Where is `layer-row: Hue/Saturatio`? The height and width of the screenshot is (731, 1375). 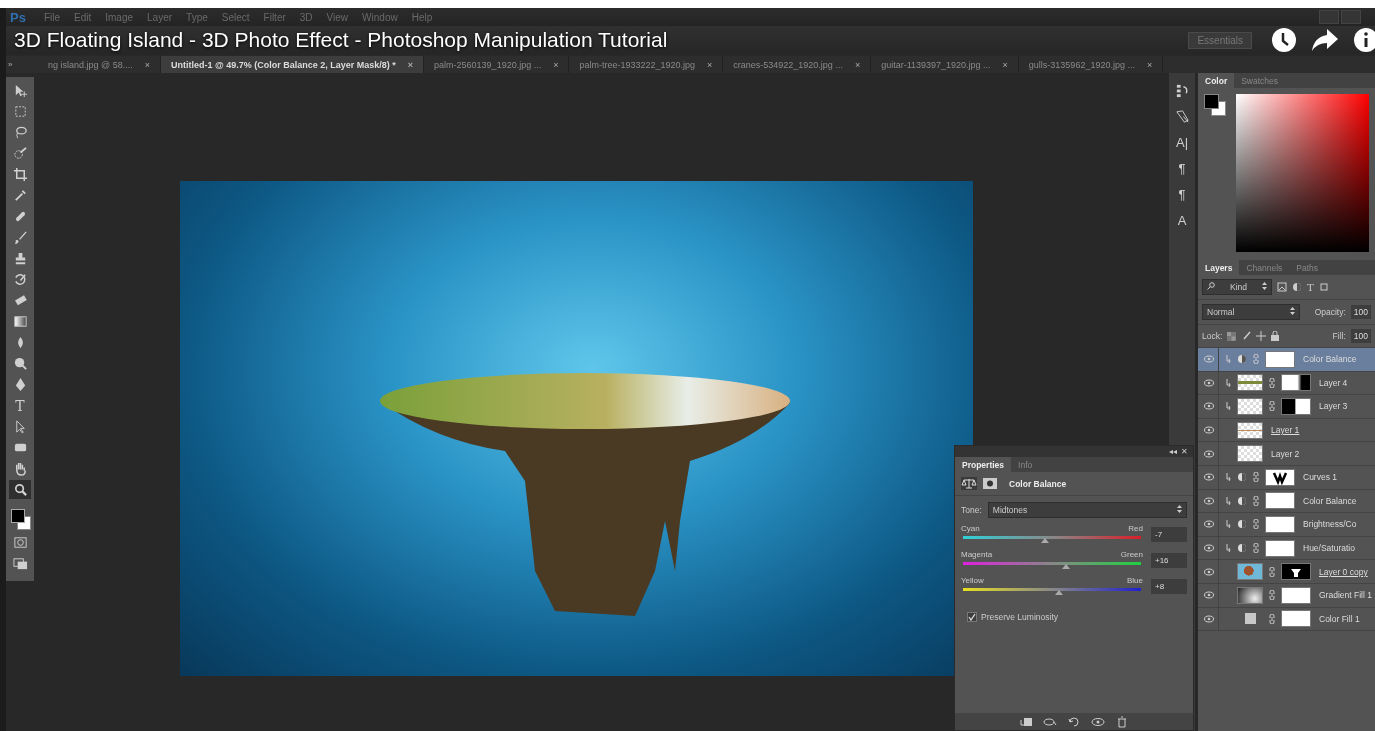
layer-row: Hue/Saturatio is located at coordinates (1286, 548).